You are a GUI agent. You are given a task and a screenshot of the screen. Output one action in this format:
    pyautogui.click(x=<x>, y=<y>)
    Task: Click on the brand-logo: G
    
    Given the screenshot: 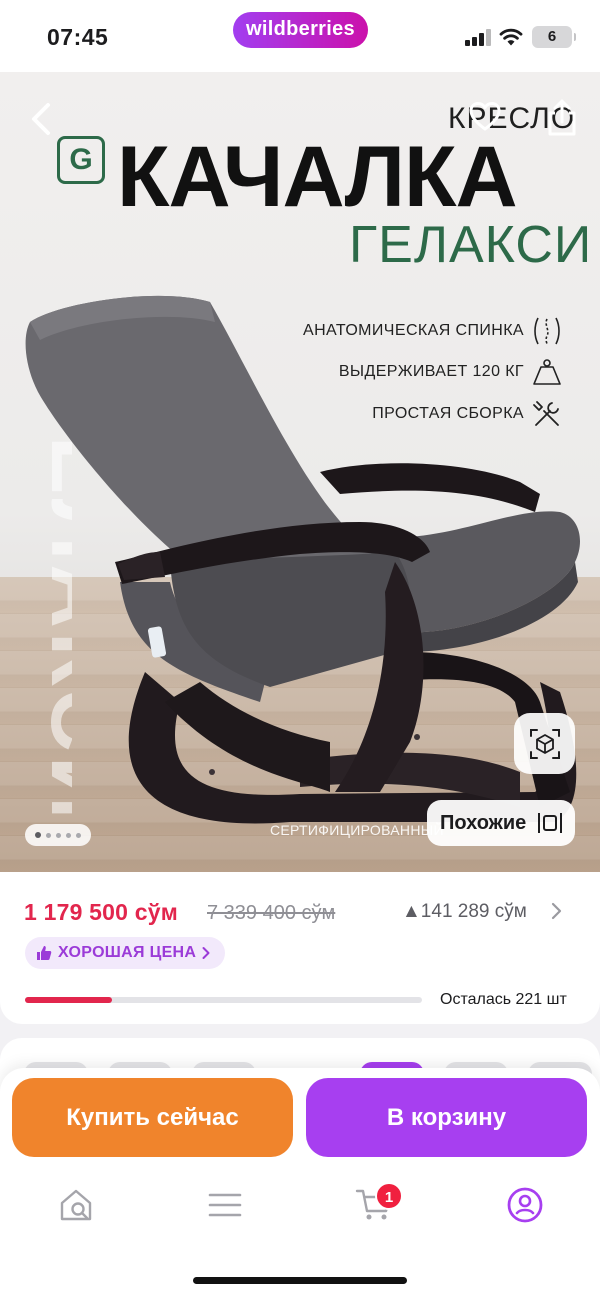 What is the action you would take?
    pyautogui.click(x=81, y=160)
    